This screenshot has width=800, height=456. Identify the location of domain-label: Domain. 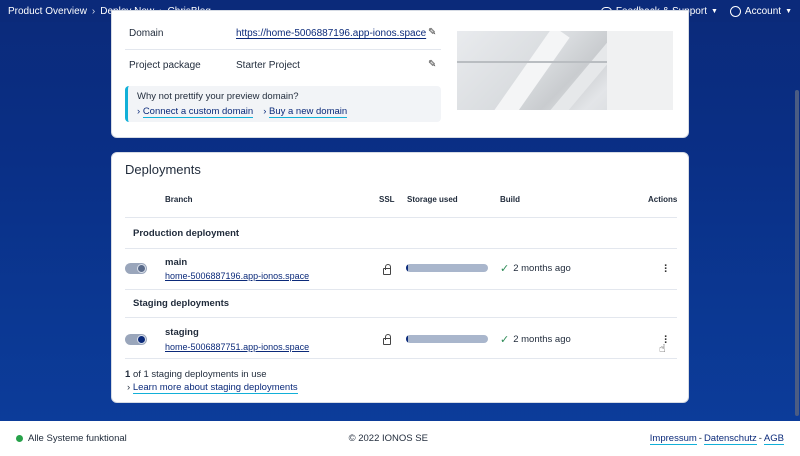
(146, 33).